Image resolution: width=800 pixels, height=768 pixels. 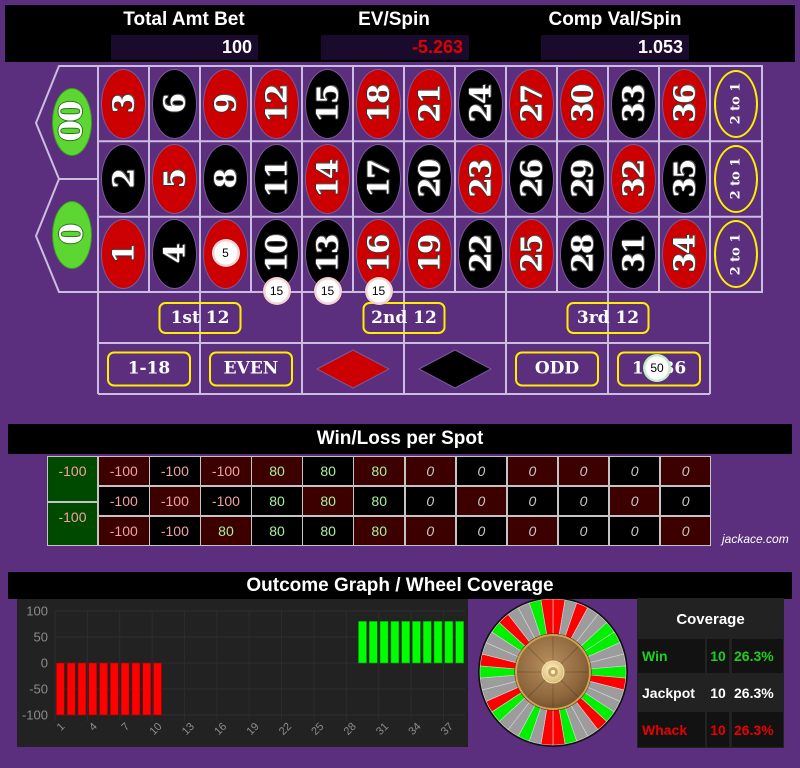 I want to click on number-cell-33: 33, so click(x=633, y=103).